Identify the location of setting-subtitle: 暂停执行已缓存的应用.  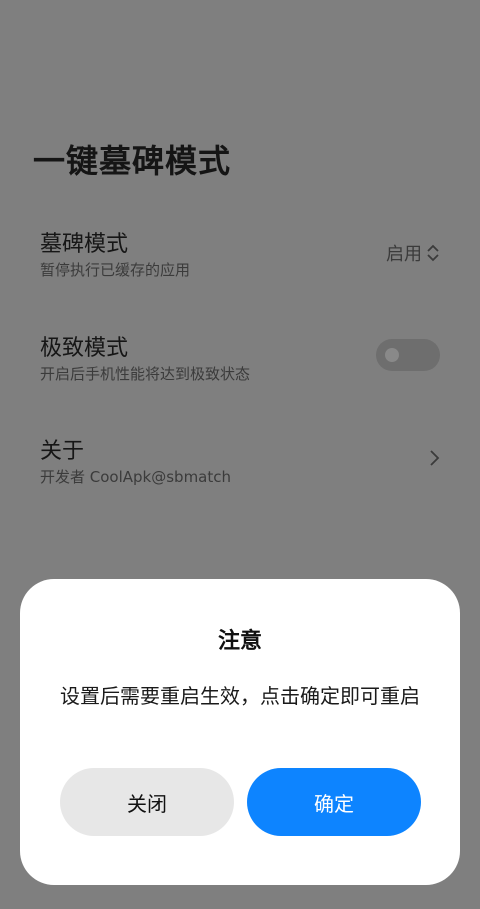
(115, 270).